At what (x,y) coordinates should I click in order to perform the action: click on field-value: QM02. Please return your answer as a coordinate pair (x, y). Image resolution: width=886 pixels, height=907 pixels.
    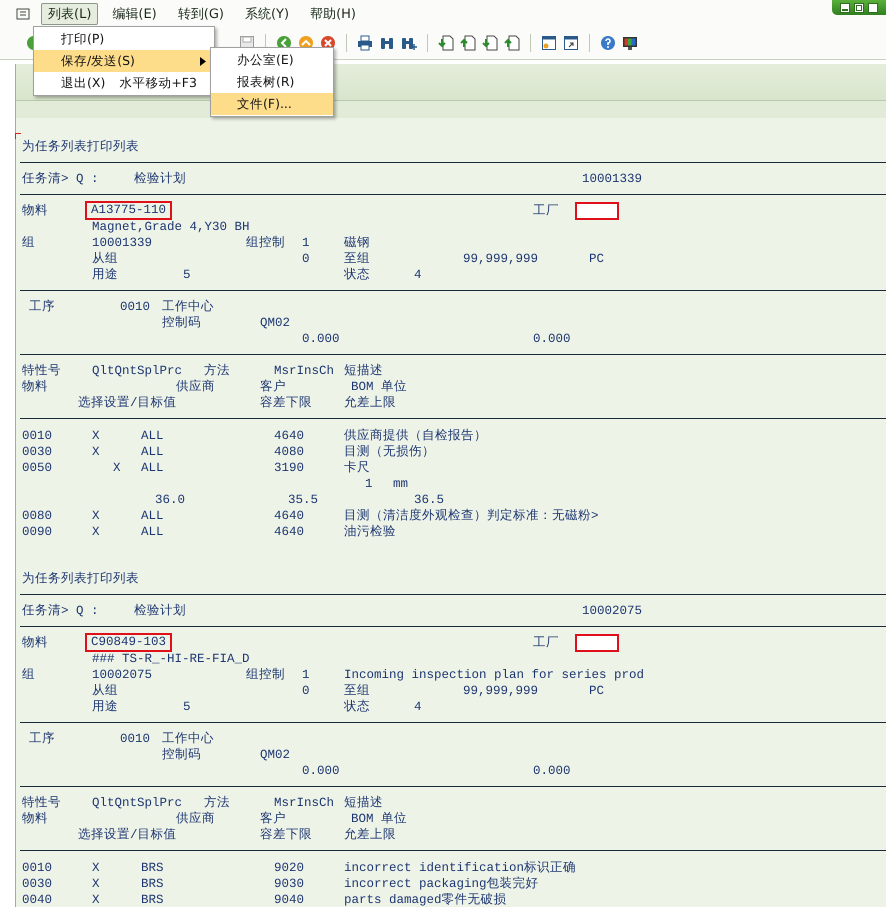
    Looking at the image, I should click on (275, 755).